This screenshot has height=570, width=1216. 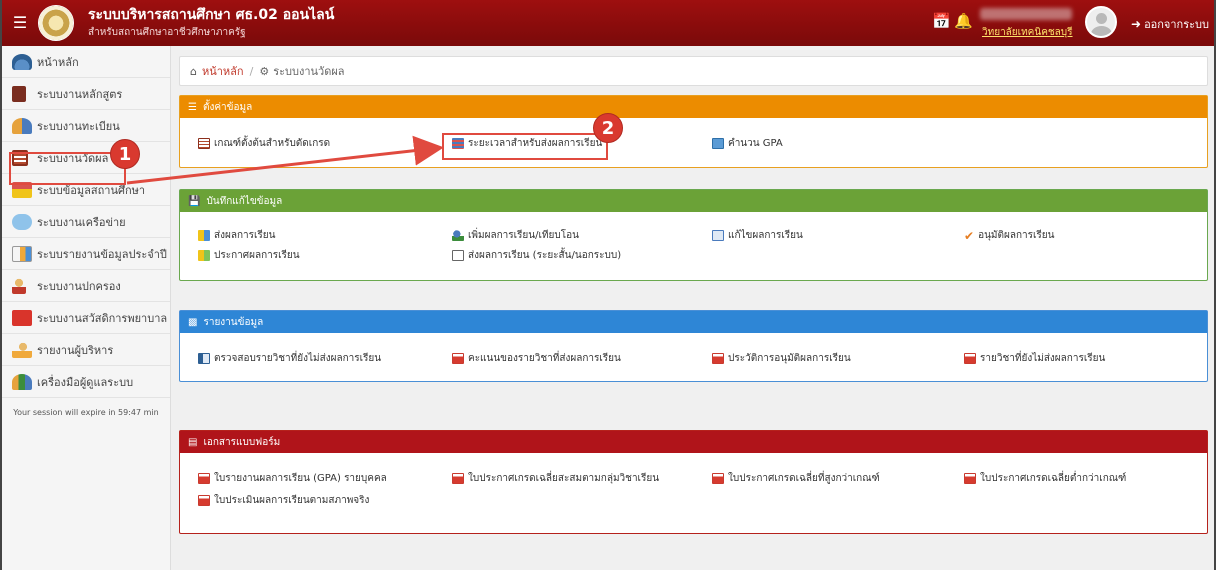 I want to click on send-icon, so click(x=204, y=235).